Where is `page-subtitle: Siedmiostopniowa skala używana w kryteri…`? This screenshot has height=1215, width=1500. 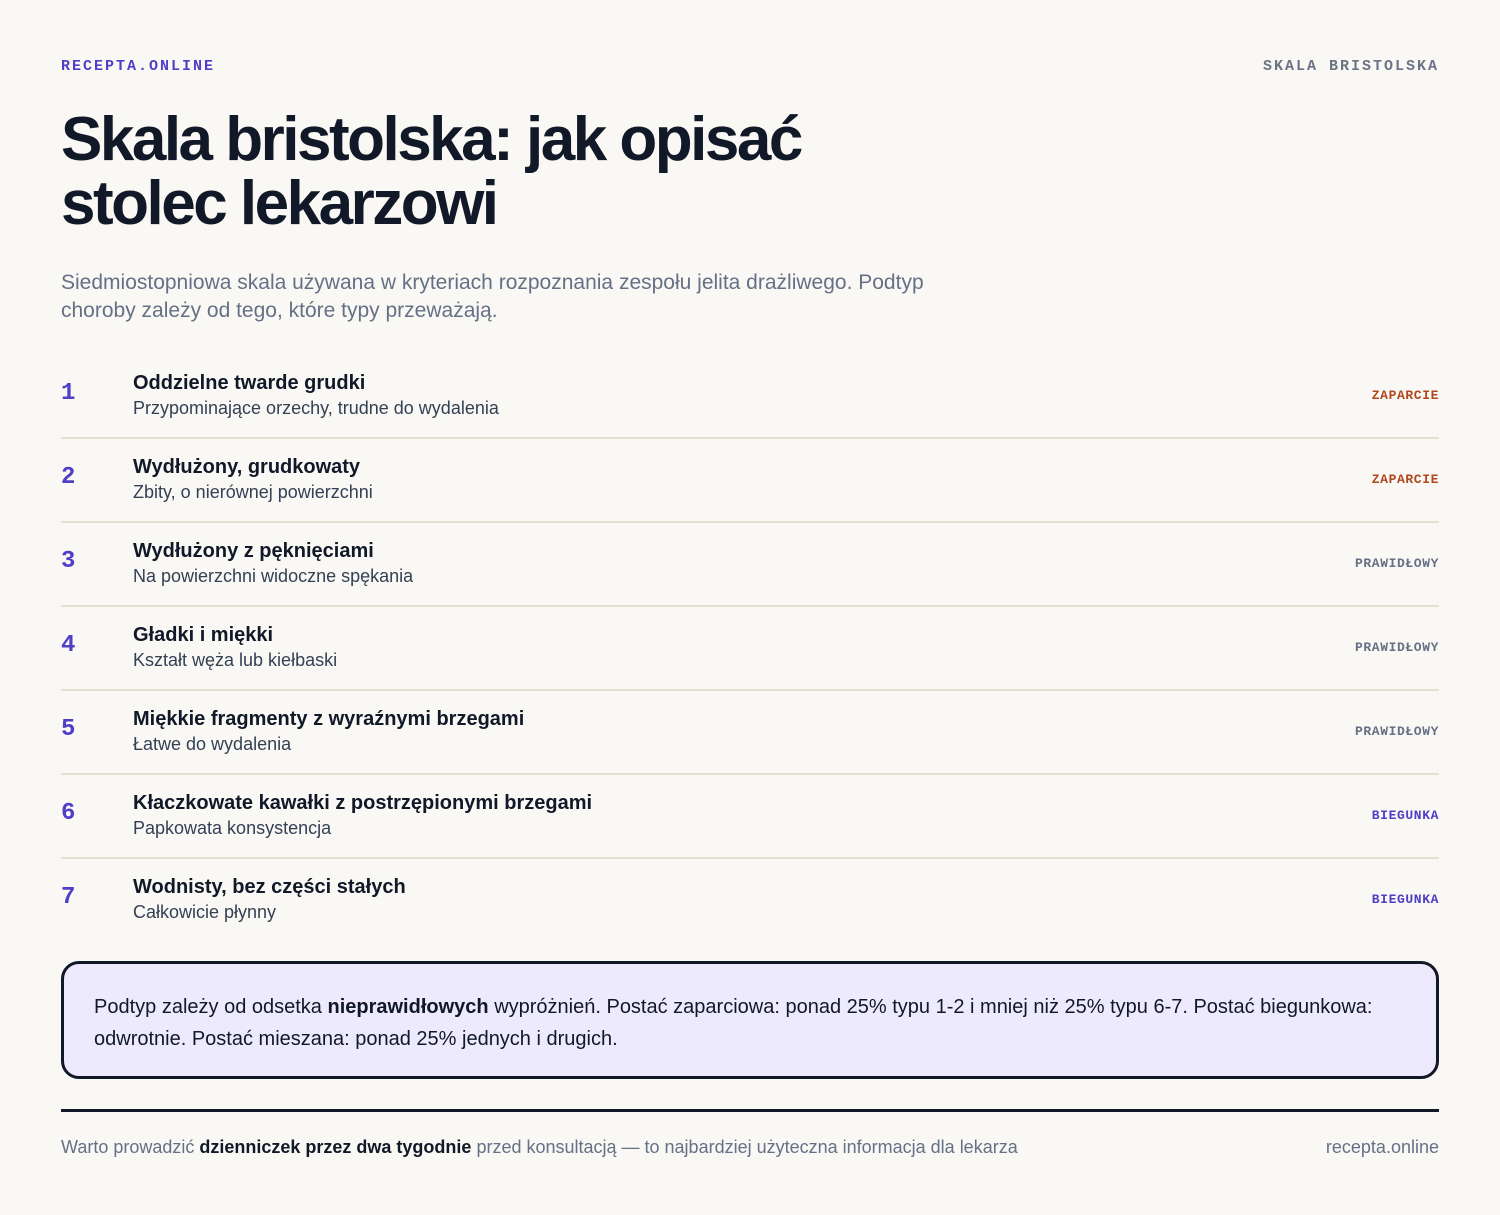
page-subtitle: Siedmiostopniowa skala używana w kryteri… is located at coordinates (492, 296).